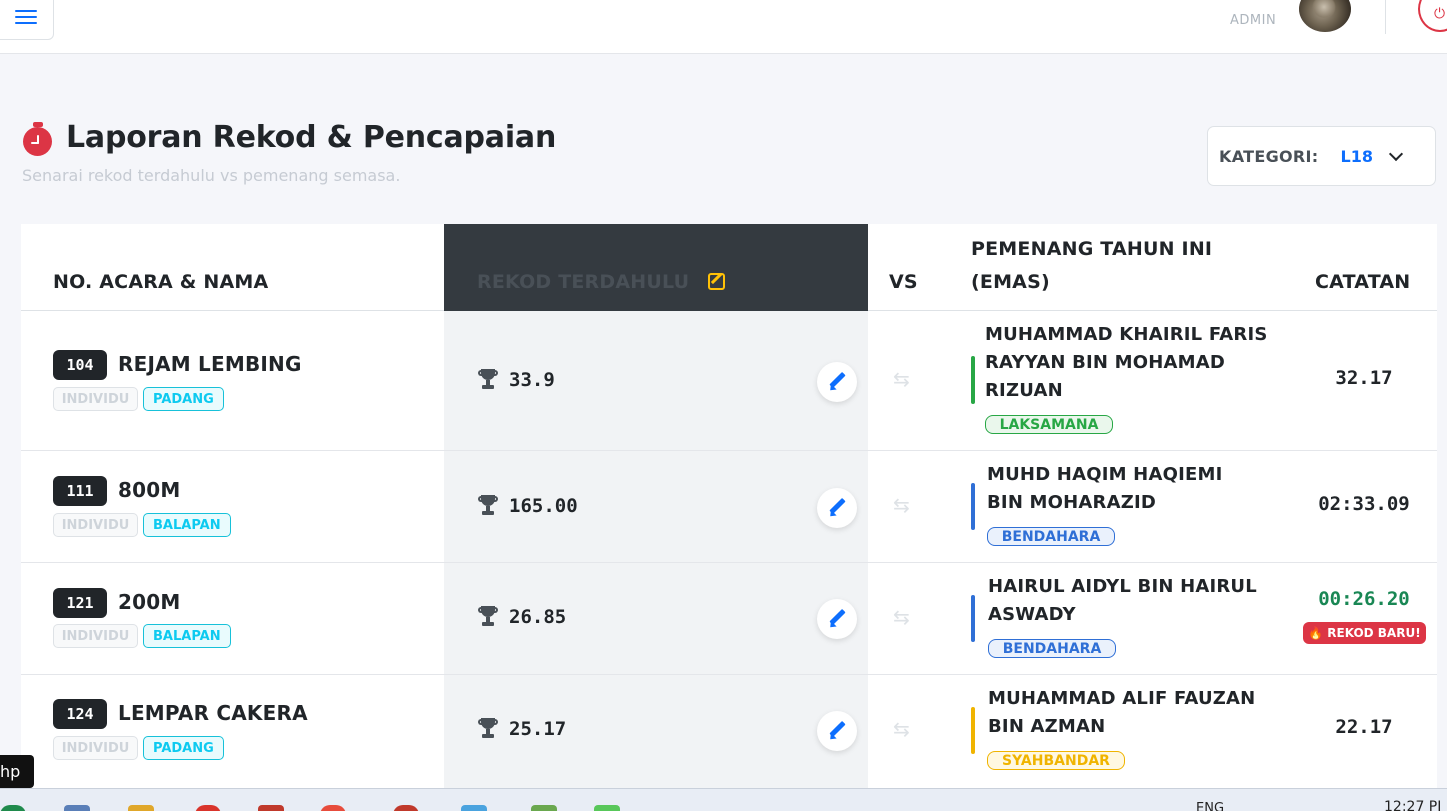  I want to click on column-header-record: REKOD TERDAHULU, so click(656, 267).